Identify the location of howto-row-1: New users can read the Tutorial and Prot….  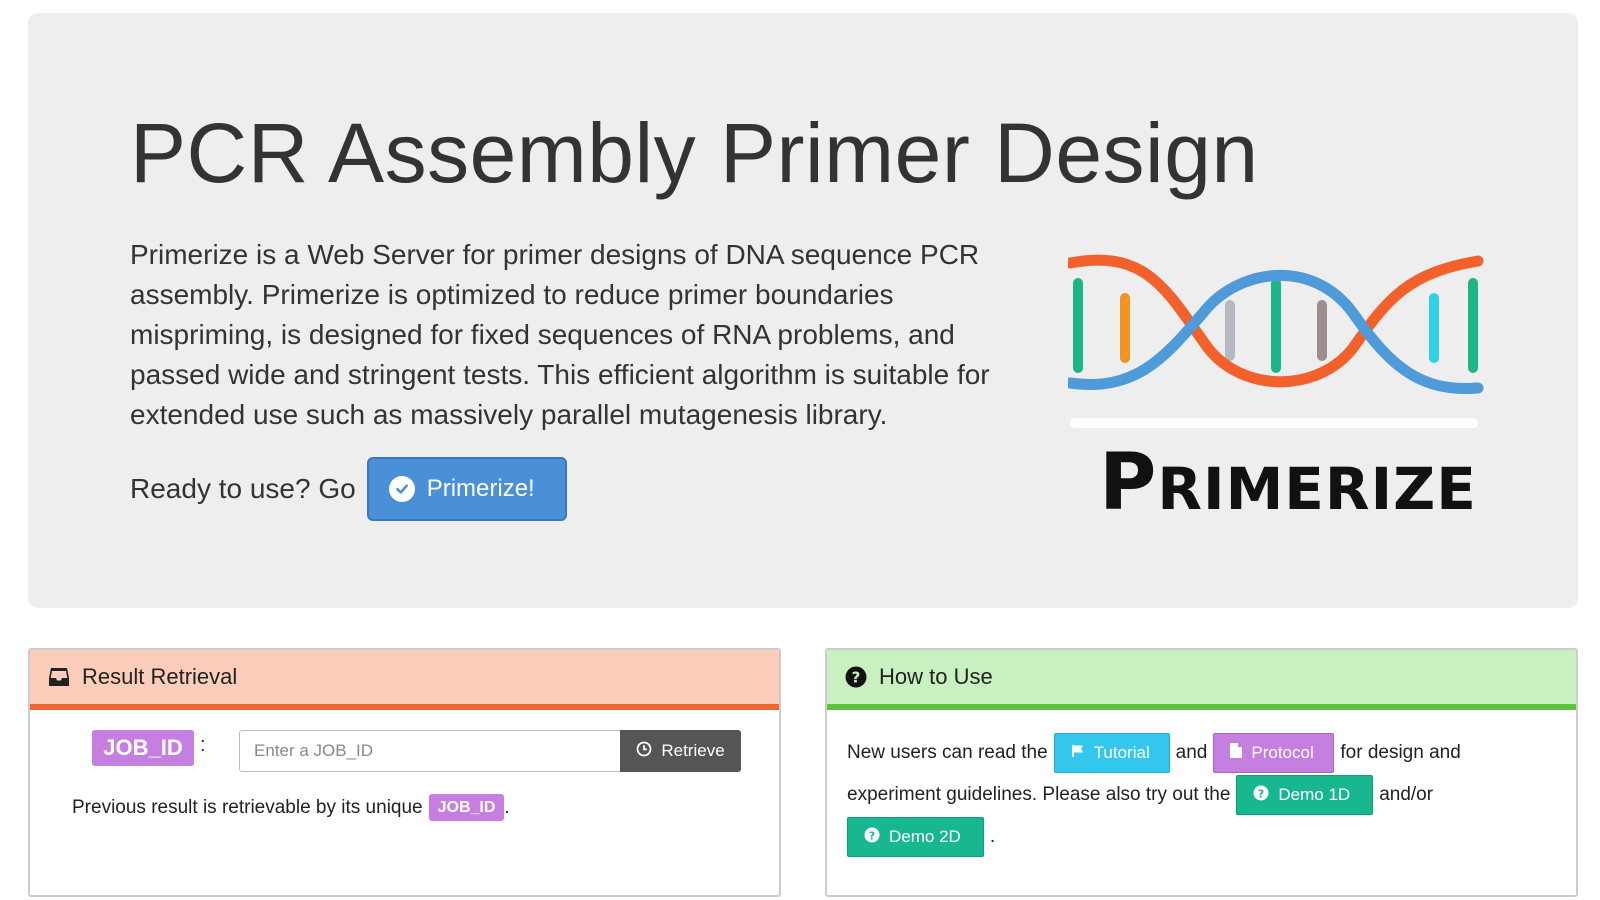
(1204, 753).